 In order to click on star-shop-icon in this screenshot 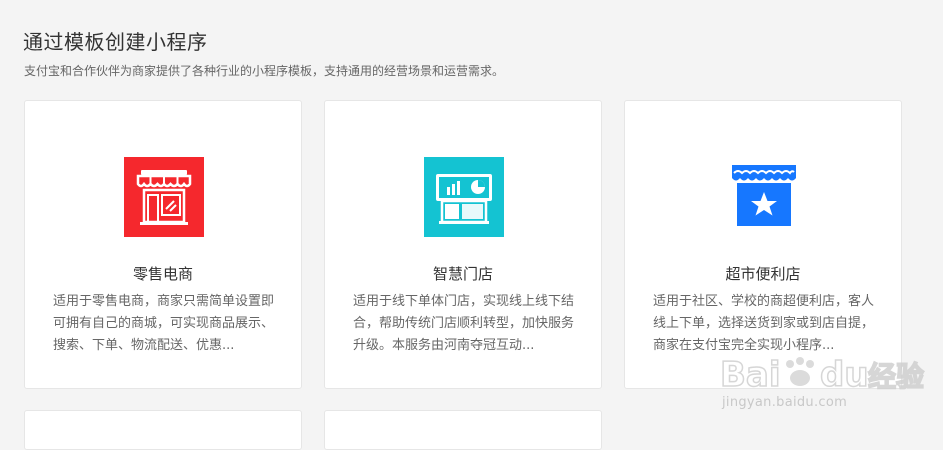, I will do `click(764, 197)`.